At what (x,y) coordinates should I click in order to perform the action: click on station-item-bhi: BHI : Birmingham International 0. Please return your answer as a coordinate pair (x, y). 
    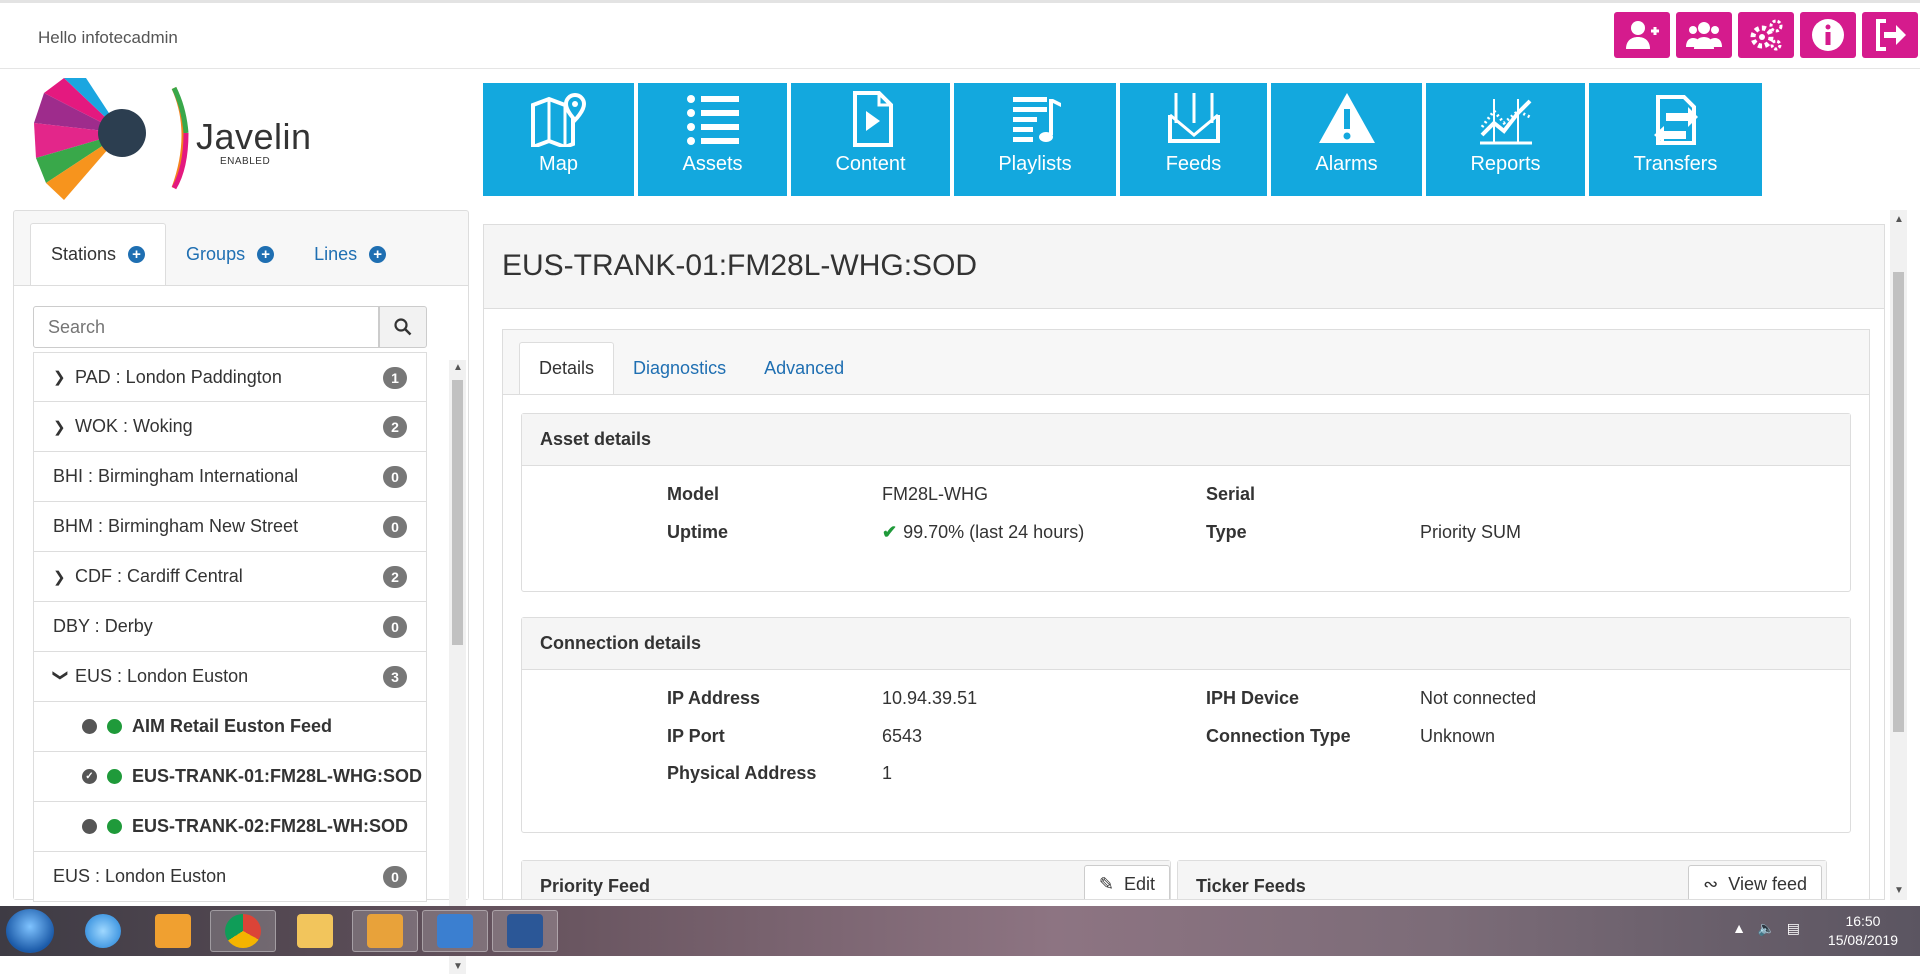
    Looking at the image, I should click on (230, 477).